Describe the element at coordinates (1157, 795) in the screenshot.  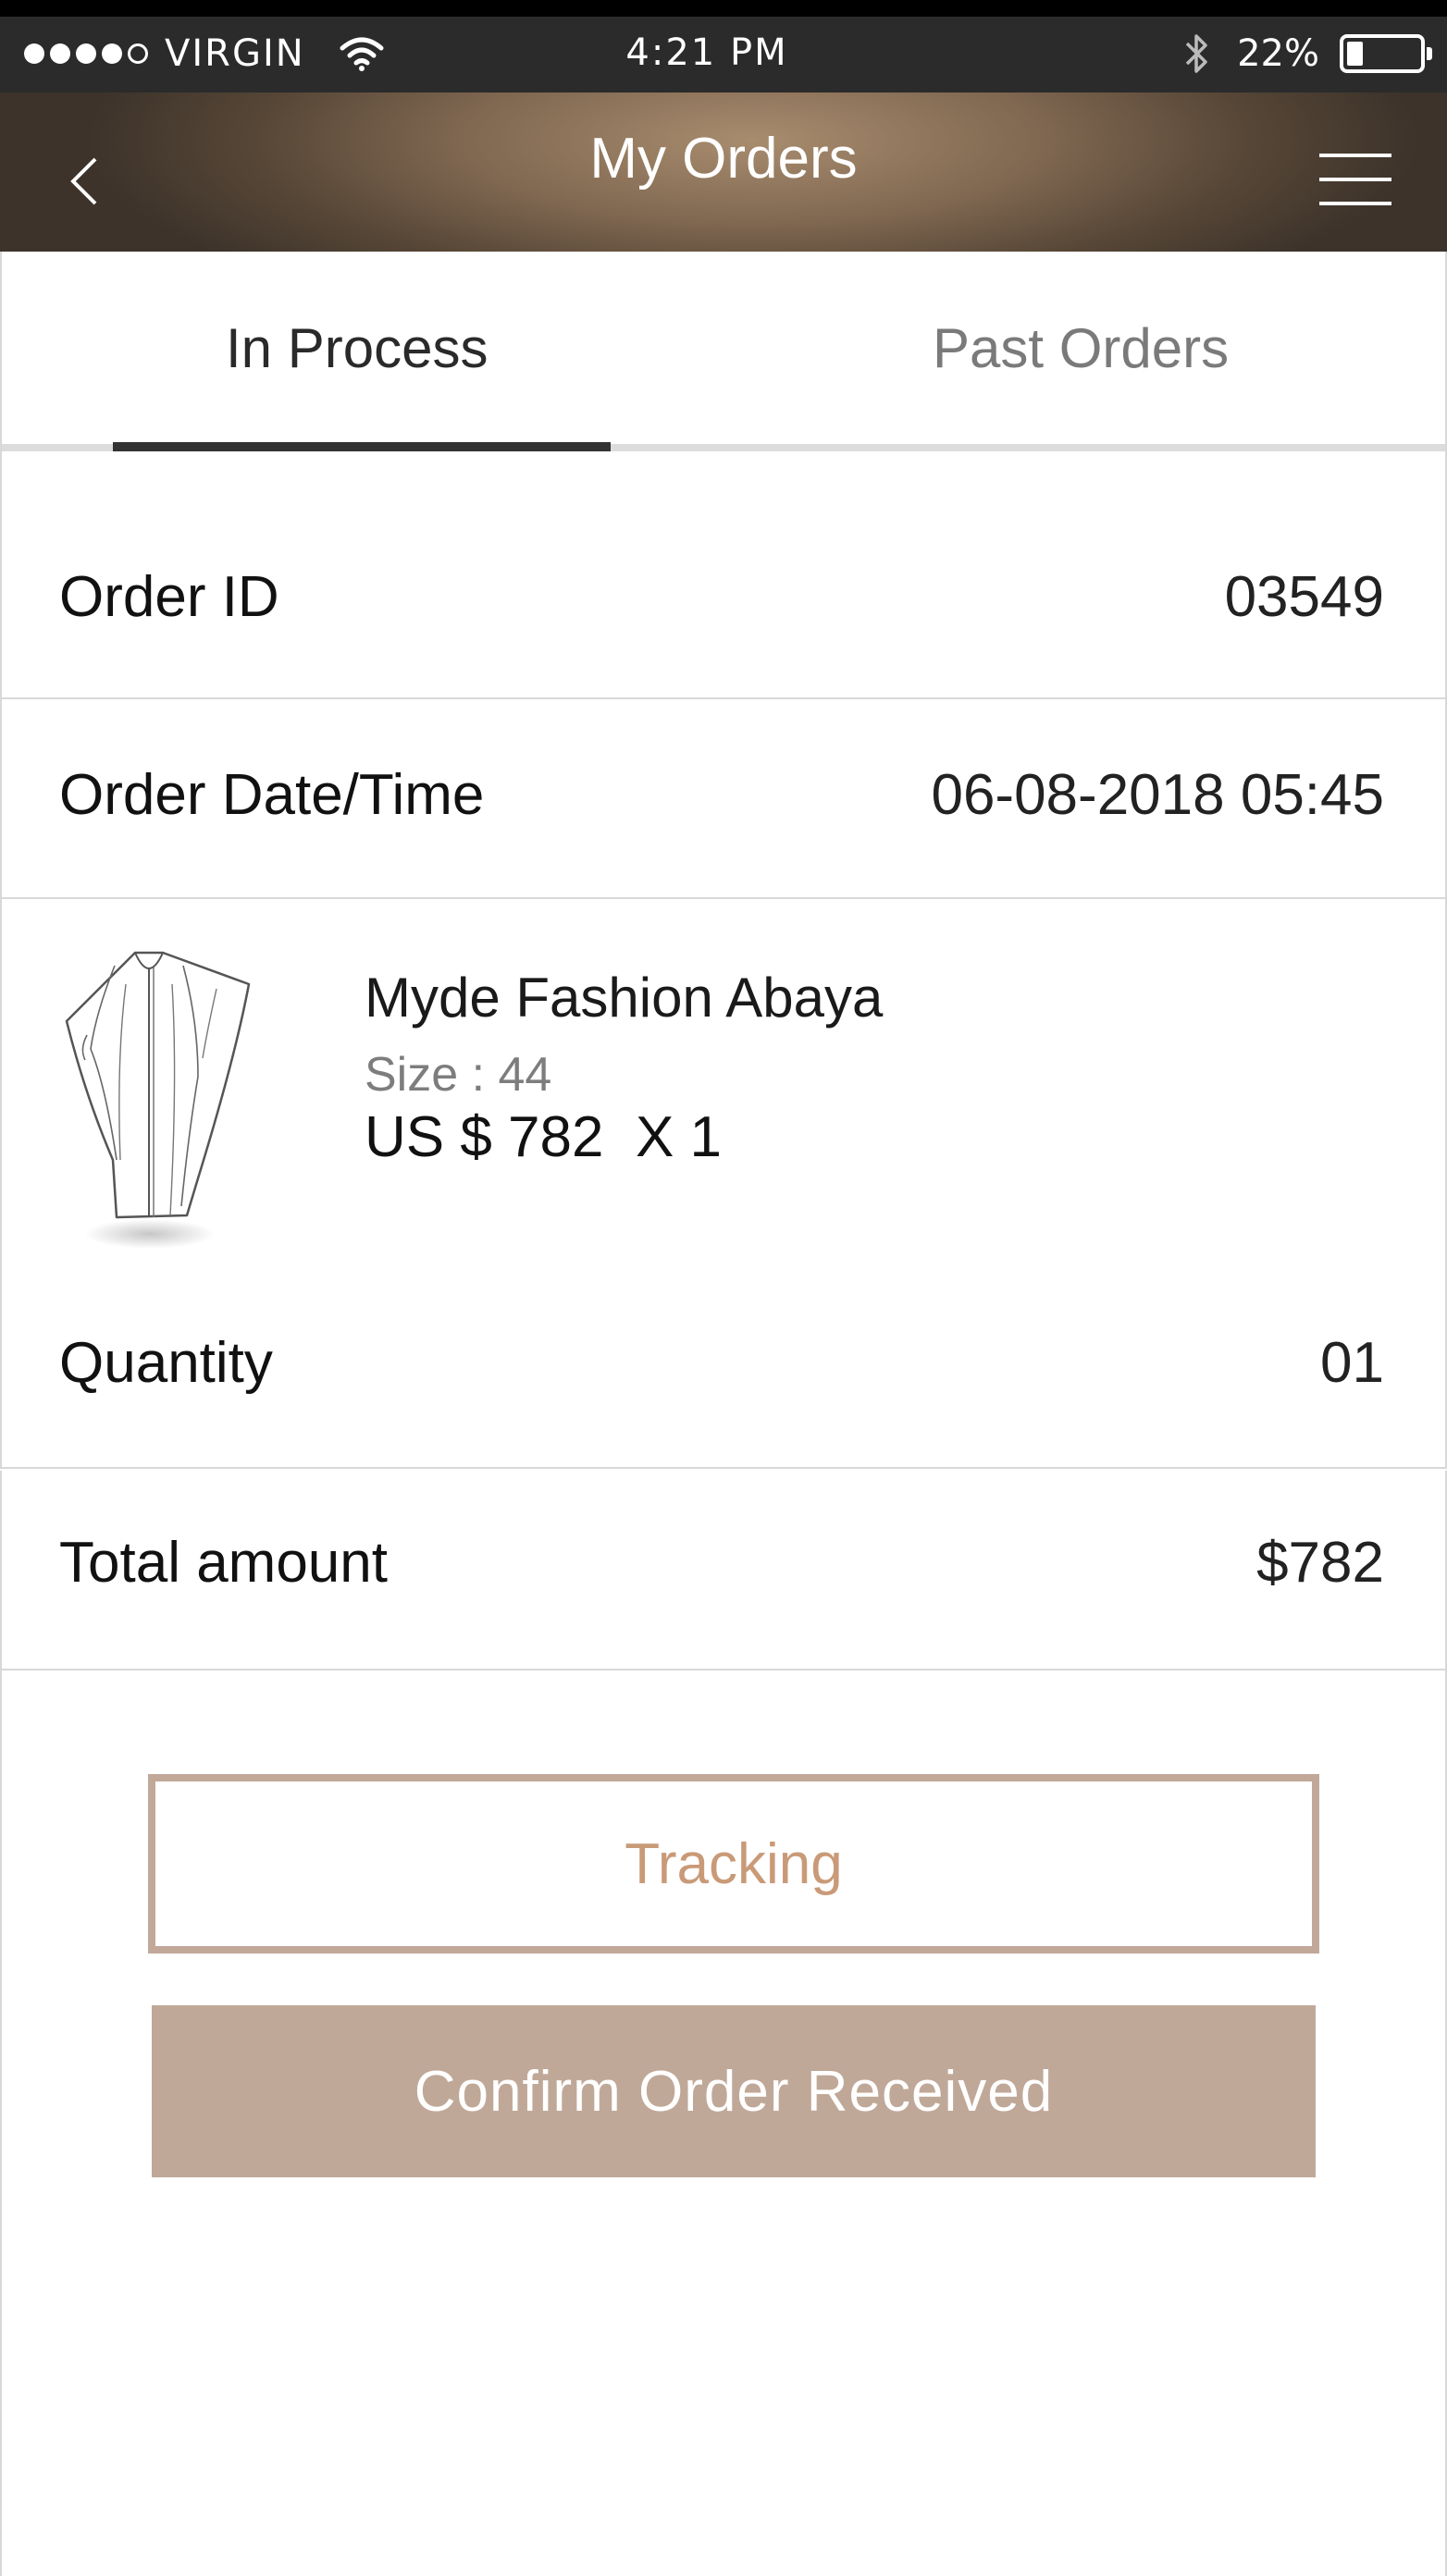
I see `order-date-value: 06-08-2018 05:45` at that location.